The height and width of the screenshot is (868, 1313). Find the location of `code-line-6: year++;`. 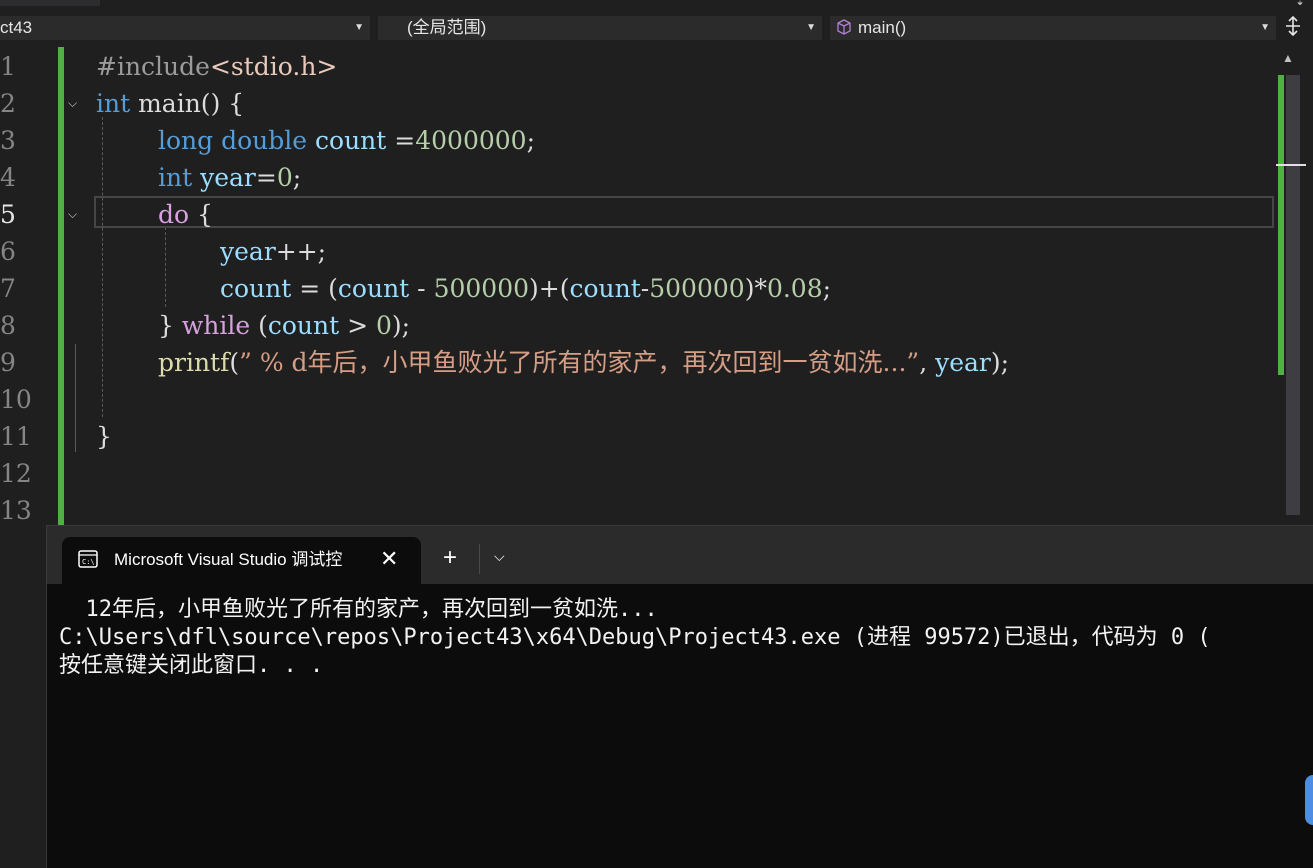

code-line-6: year++; is located at coordinates (273, 251).